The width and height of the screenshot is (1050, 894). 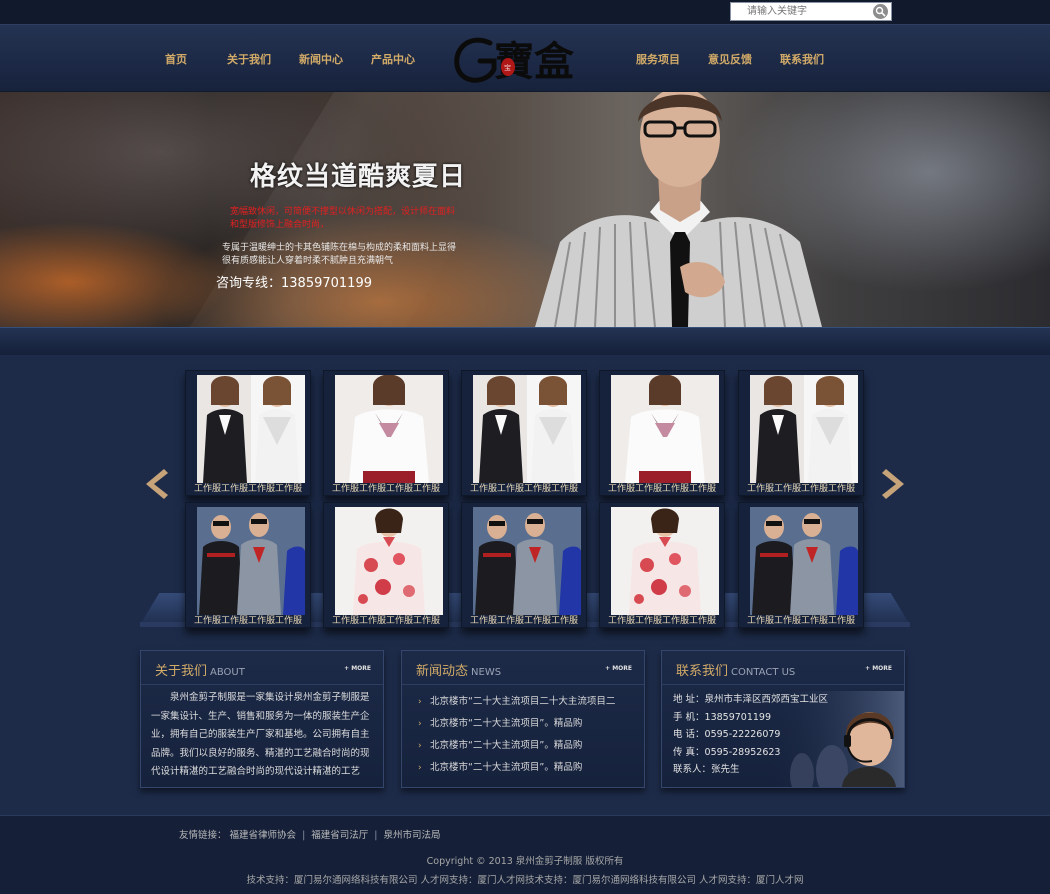 What do you see at coordinates (895, 484) in the screenshot?
I see `chevron-right-icon` at bounding box center [895, 484].